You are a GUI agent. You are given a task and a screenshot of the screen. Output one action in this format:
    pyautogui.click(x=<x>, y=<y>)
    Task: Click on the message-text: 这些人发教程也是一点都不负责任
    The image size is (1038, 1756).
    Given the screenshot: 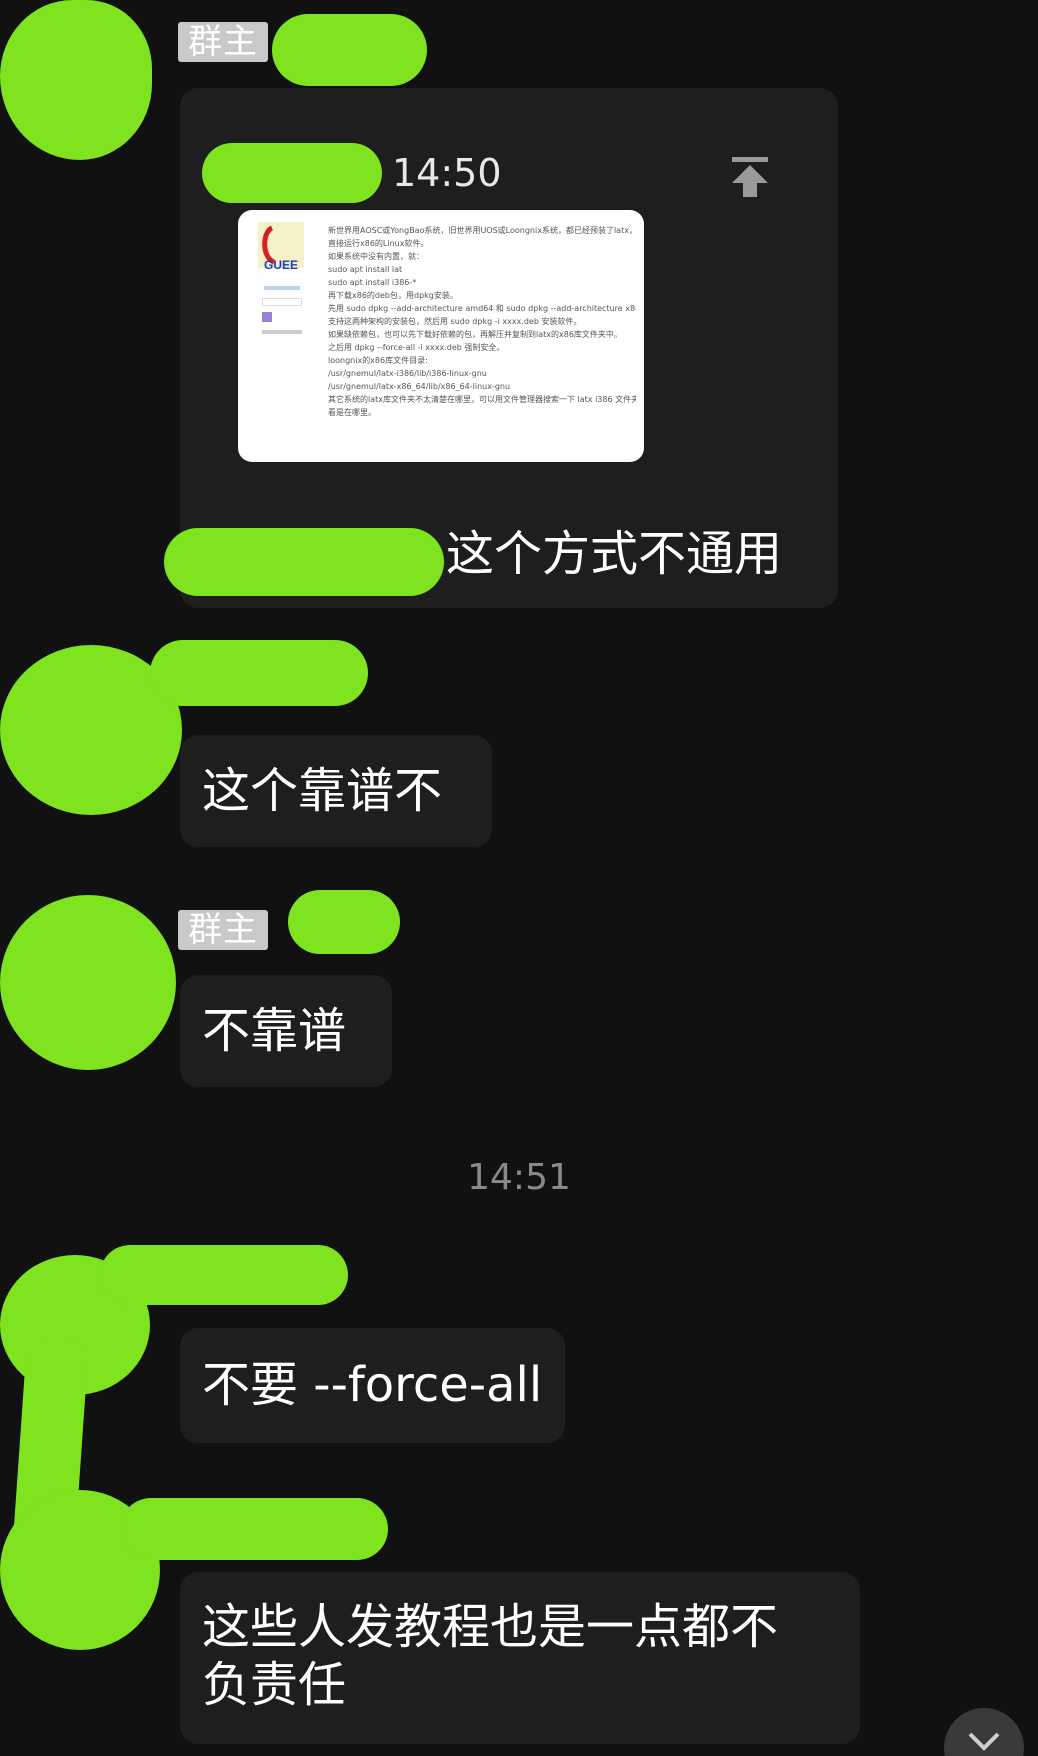 What is the action you would take?
    pyautogui.click(x=490, y=1656)
    